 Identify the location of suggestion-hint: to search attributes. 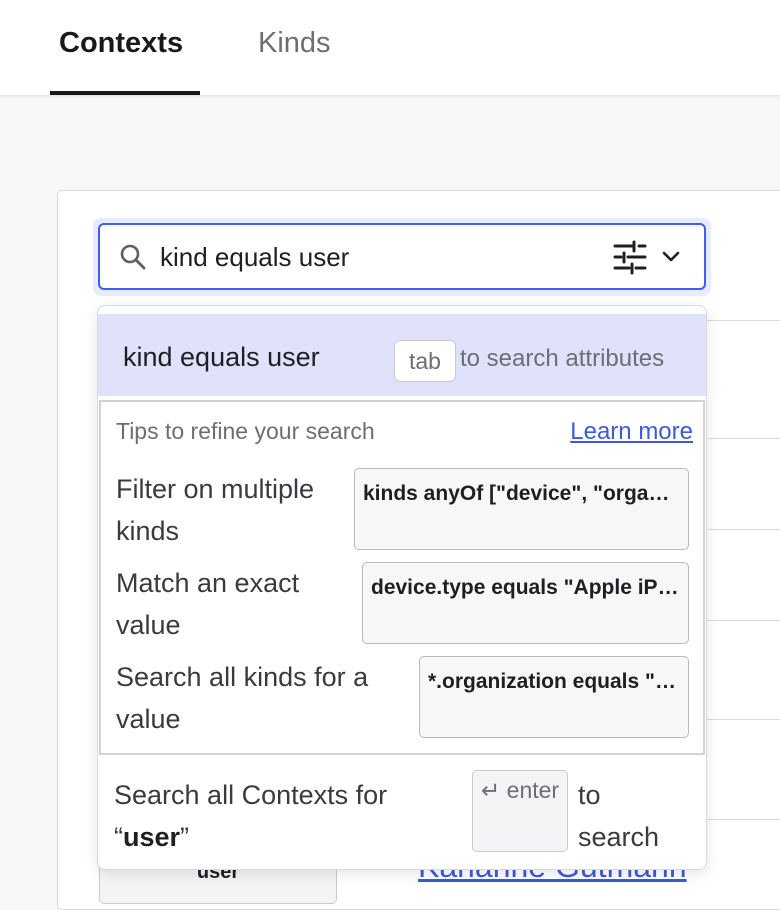
(562, 358).